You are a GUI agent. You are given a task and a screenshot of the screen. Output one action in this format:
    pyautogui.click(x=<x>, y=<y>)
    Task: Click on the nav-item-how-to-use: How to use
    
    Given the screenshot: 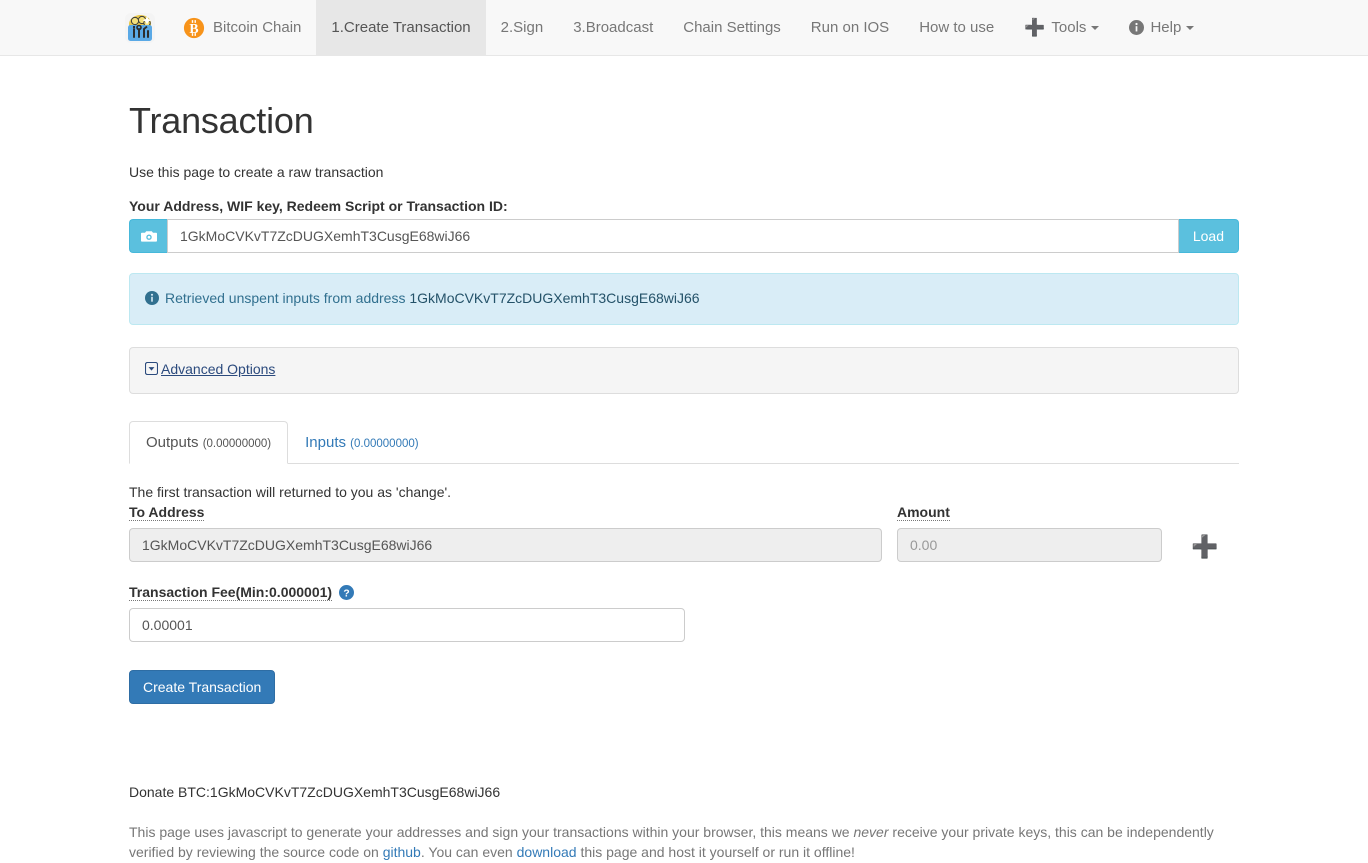 What is the action you would take?
    pyautogui.click(x=956, y=27)
    